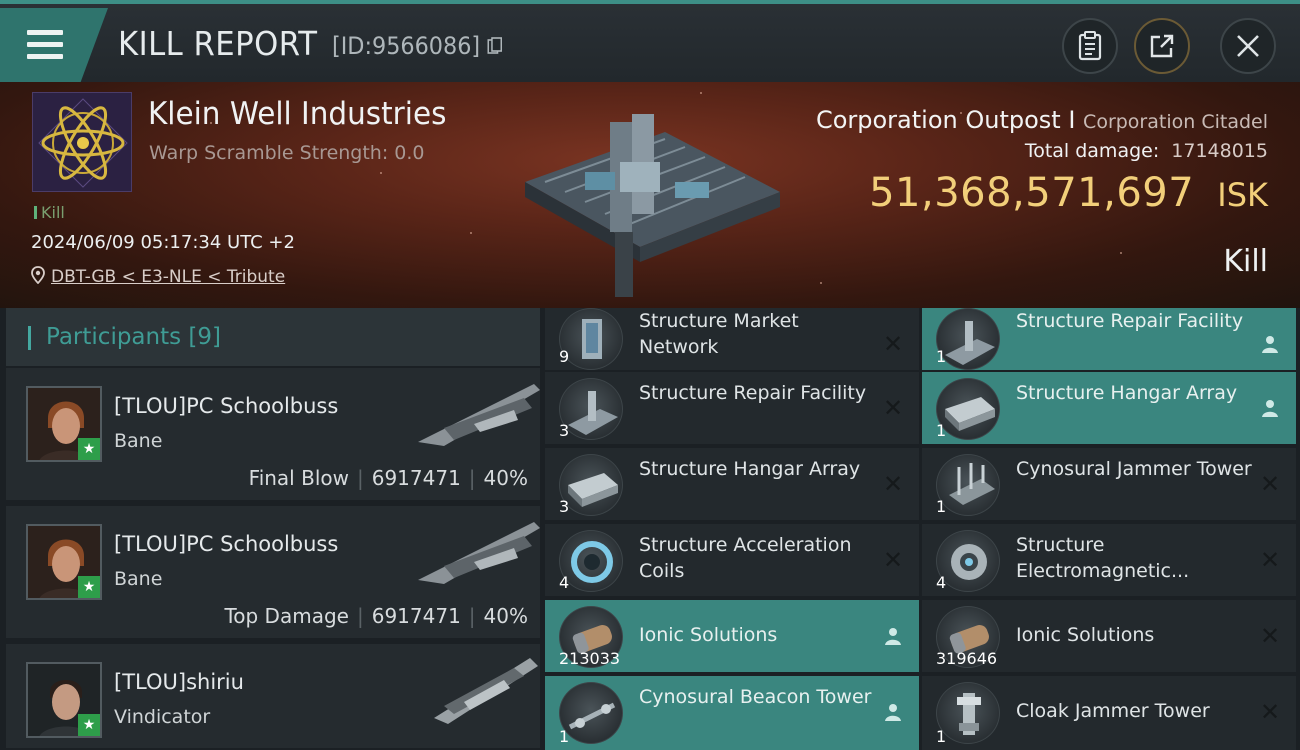 The height and width of the screenshot is (750, 1300). Describe the element at coordinates (745, 558) in the screenshot. I see `item-name: Structure Acceleration Coils` at that location.